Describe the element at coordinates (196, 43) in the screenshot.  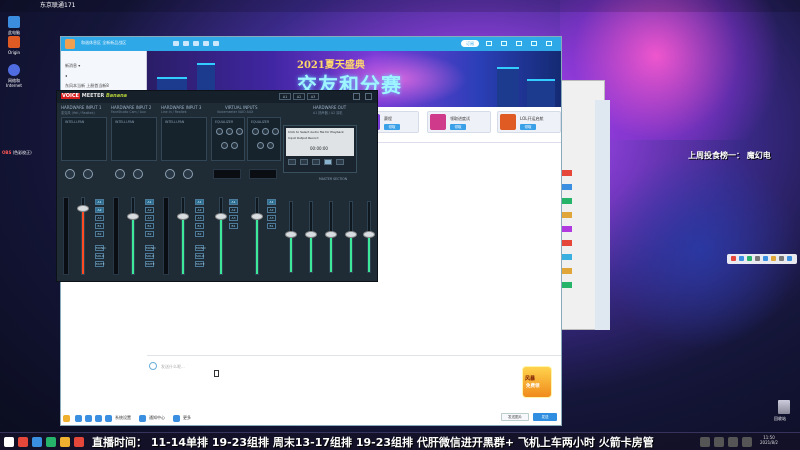
I see `toolbar-icon` at that location.